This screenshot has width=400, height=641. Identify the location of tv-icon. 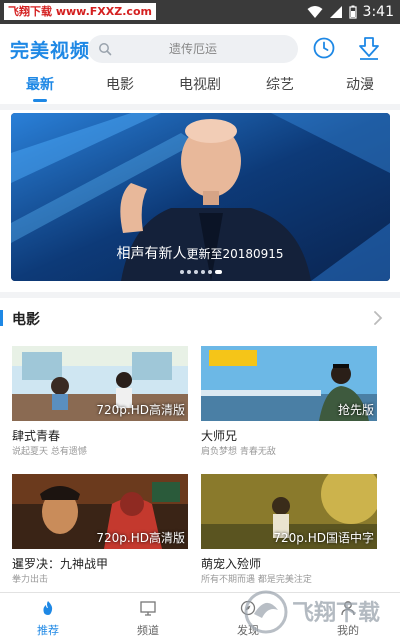
(148, 608).